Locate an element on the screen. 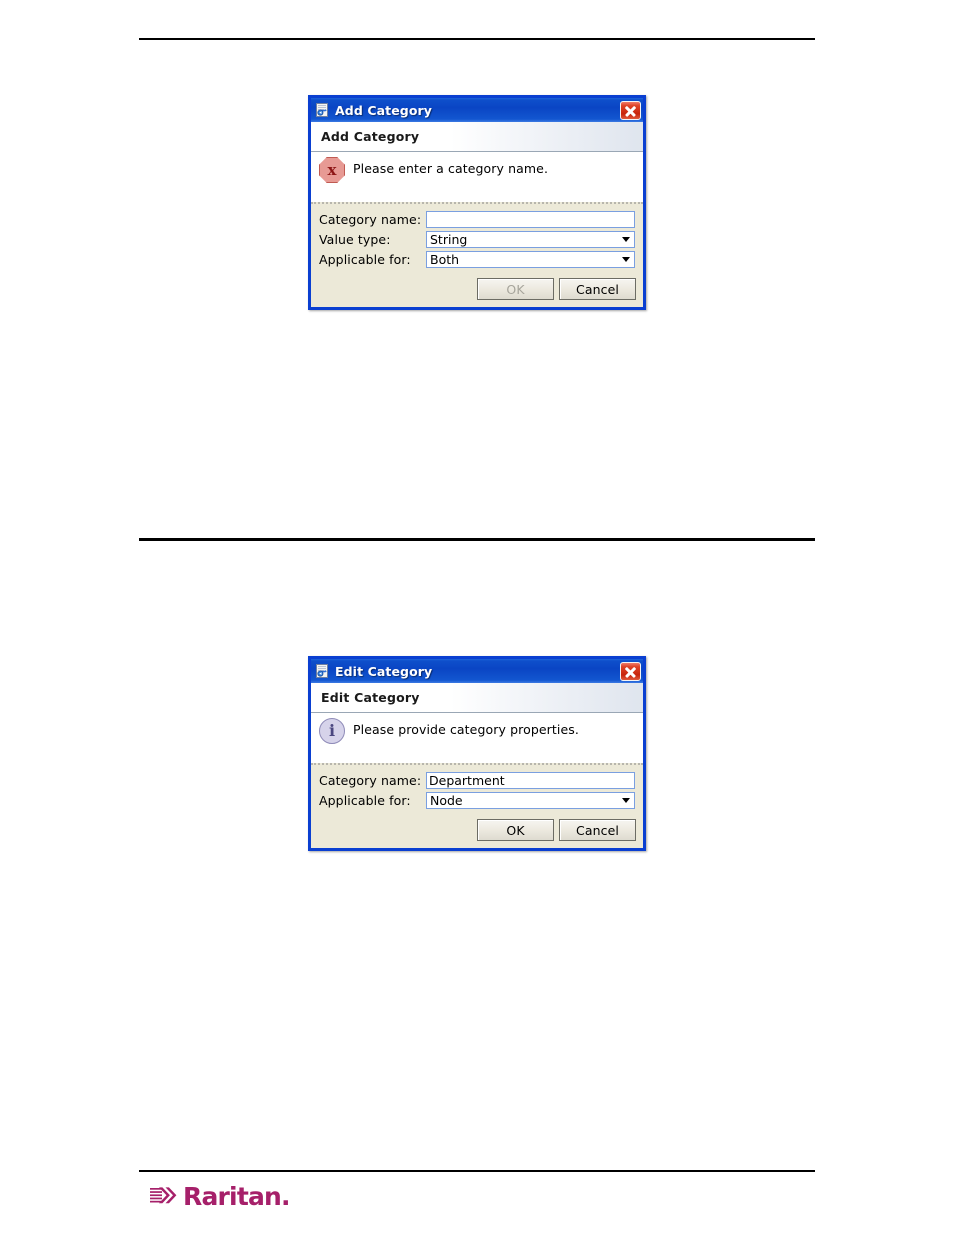 The image size is (954, 1235). edit-category-banner: Edit Category is located at coordinates (477, 698).